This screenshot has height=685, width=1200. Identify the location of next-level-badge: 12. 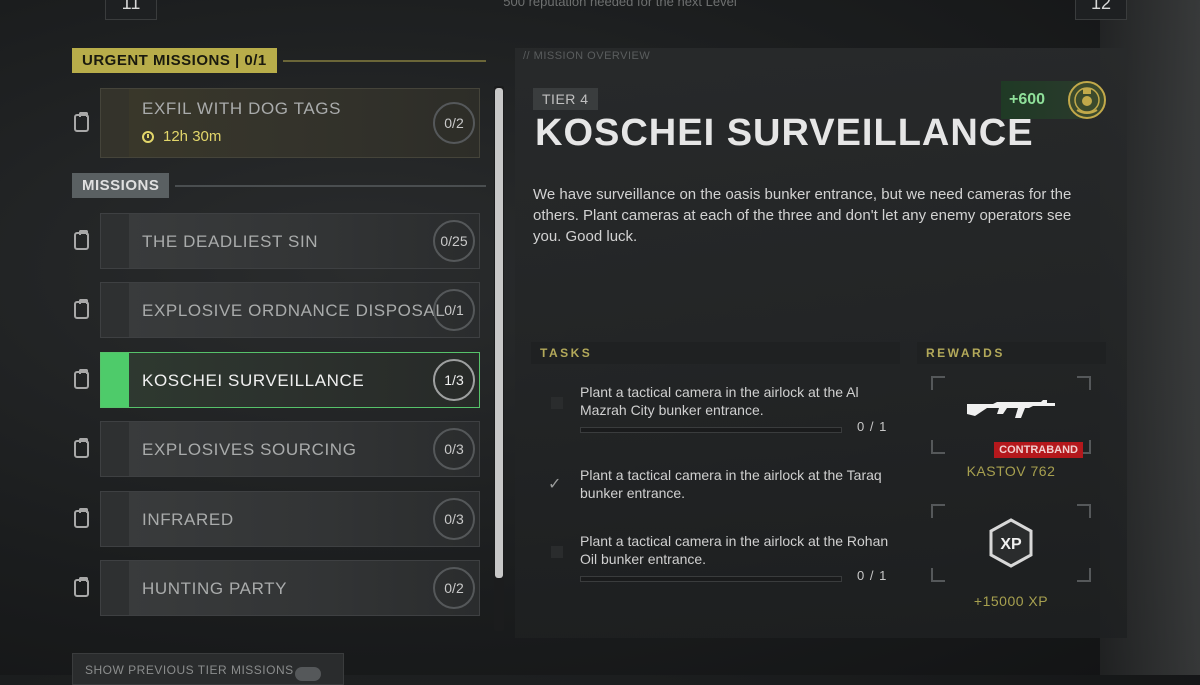
(1101, 10).